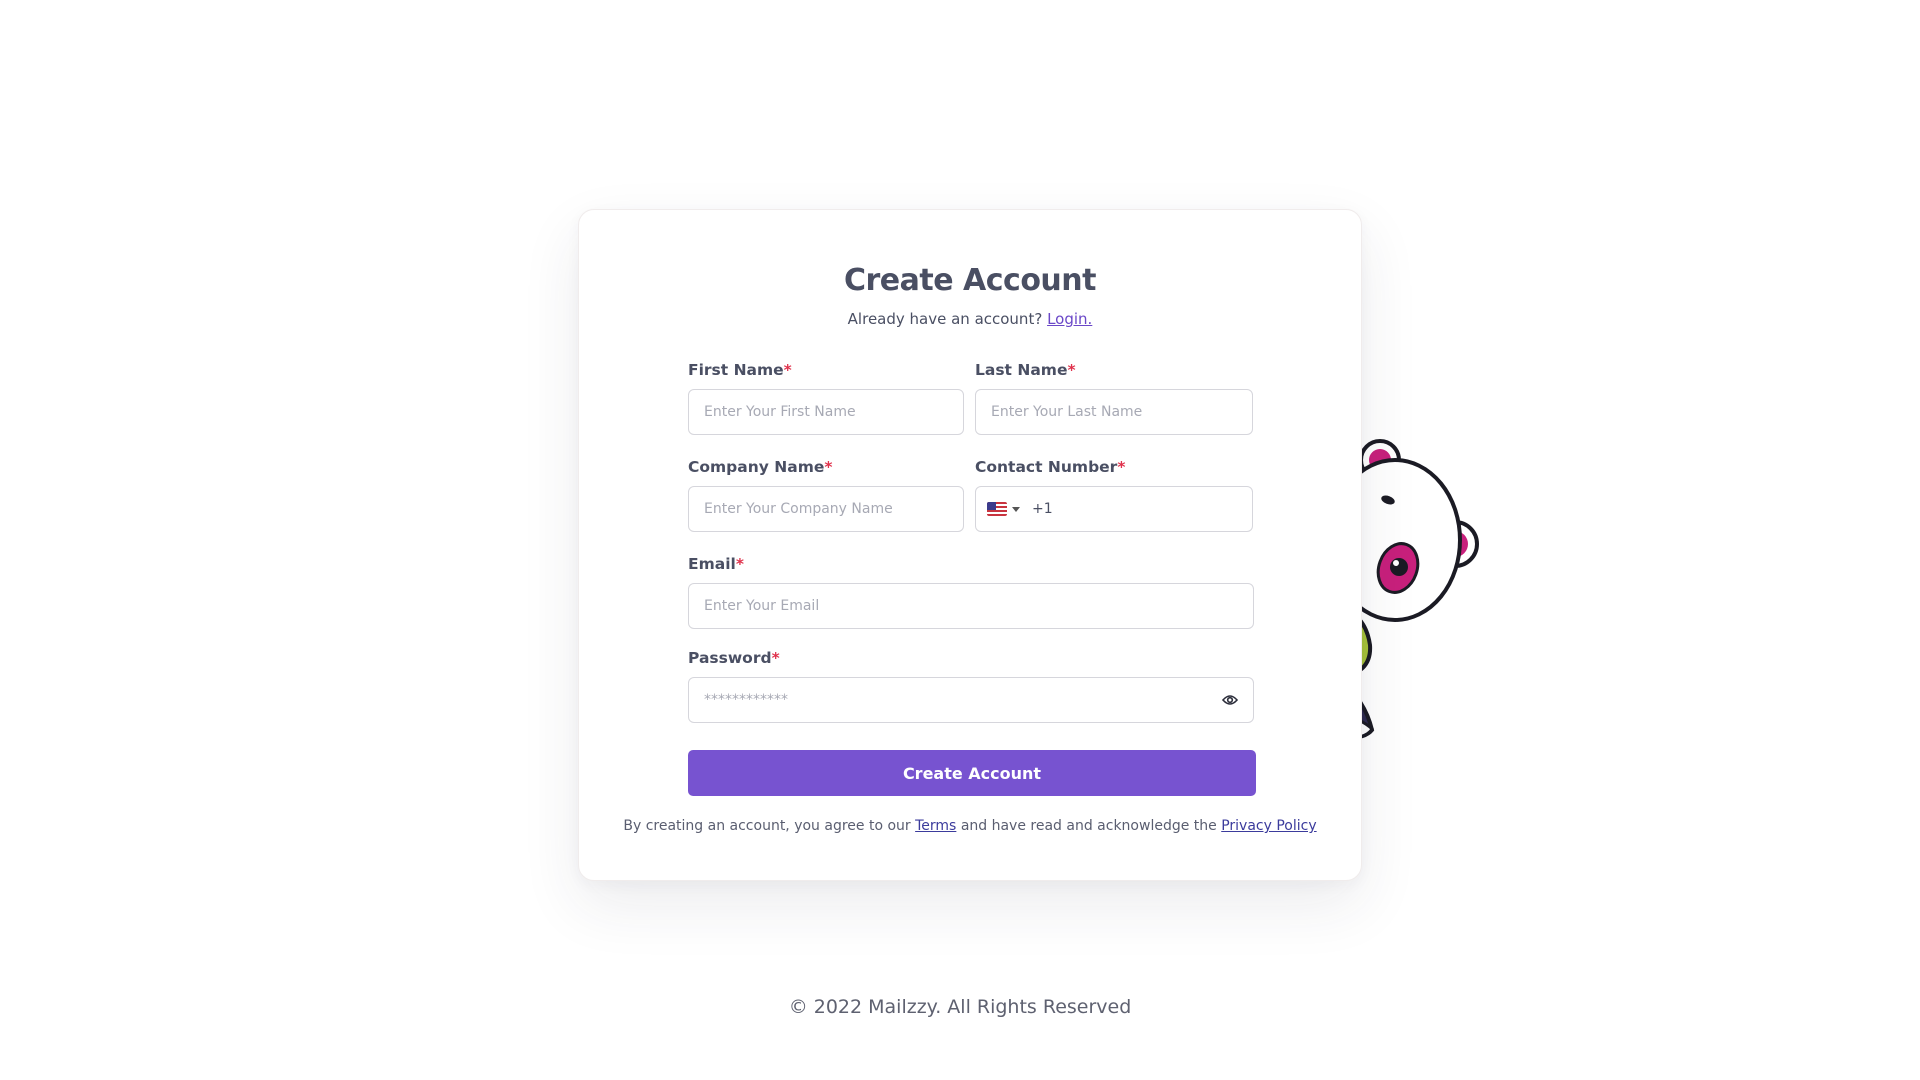 The height and width of the screenshot is (1080, 1920). I want to click on login-prompt: Already have an account? Login., so click(970, 319).